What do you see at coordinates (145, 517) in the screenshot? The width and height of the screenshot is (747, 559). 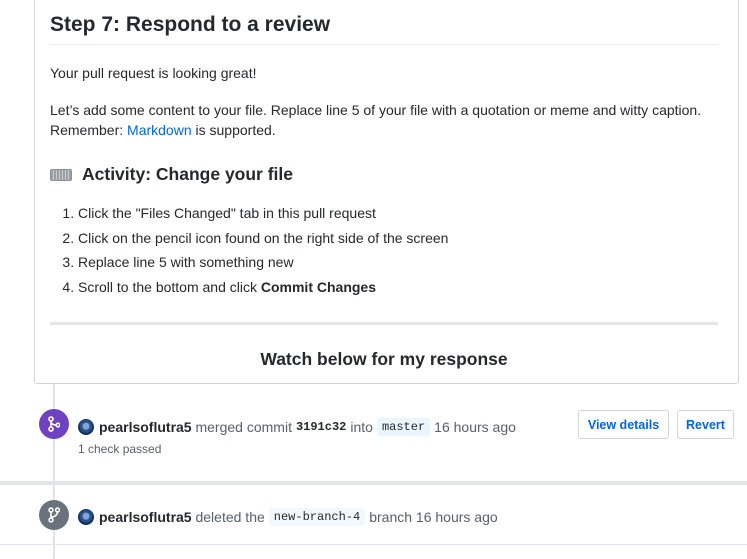 I see `delete-user: pearlsoflutra5` at bounding box center [145, 517].